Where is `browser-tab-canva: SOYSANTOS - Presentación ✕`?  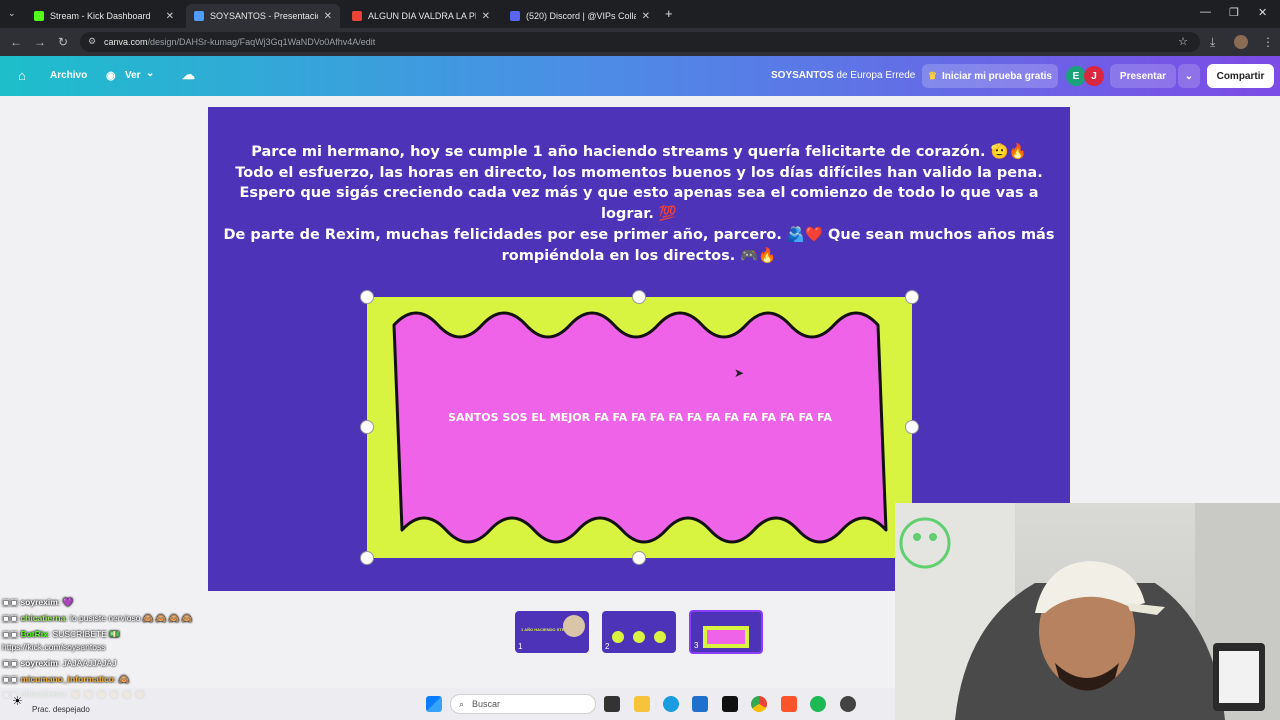
browser-tab-canva: SOYSANTOS - Presentación ✕ is located at coordinates (263, 16).